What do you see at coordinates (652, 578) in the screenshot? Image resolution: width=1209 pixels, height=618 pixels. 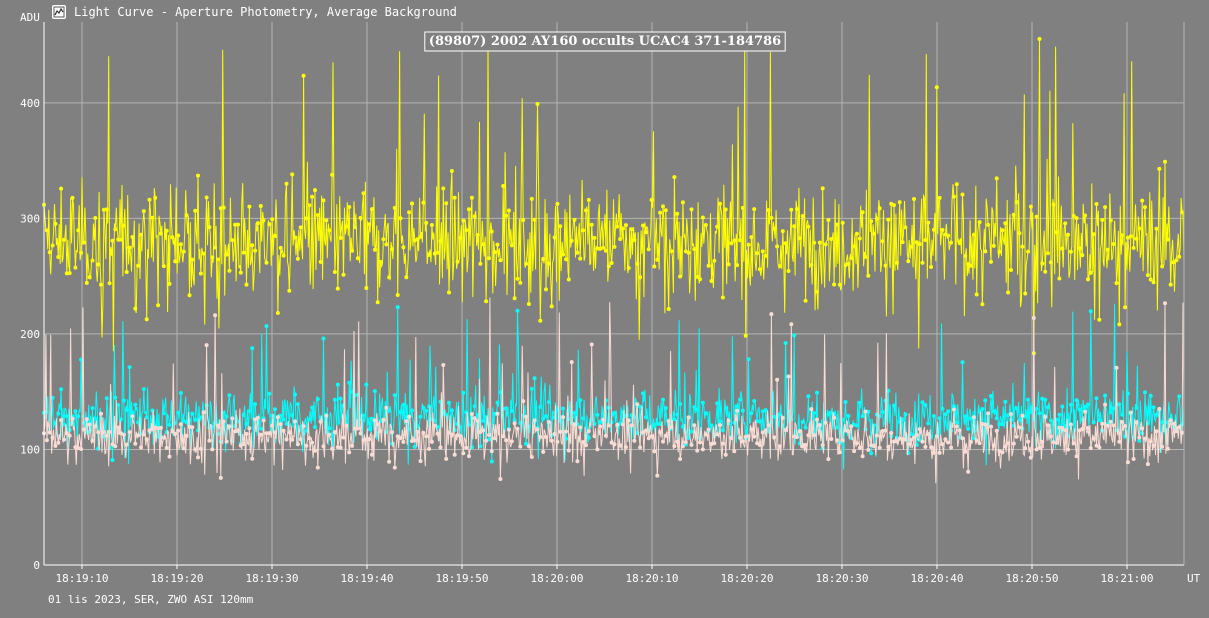 I see `x-tick-label: 18:20:10` at bounding box center [652, 578].